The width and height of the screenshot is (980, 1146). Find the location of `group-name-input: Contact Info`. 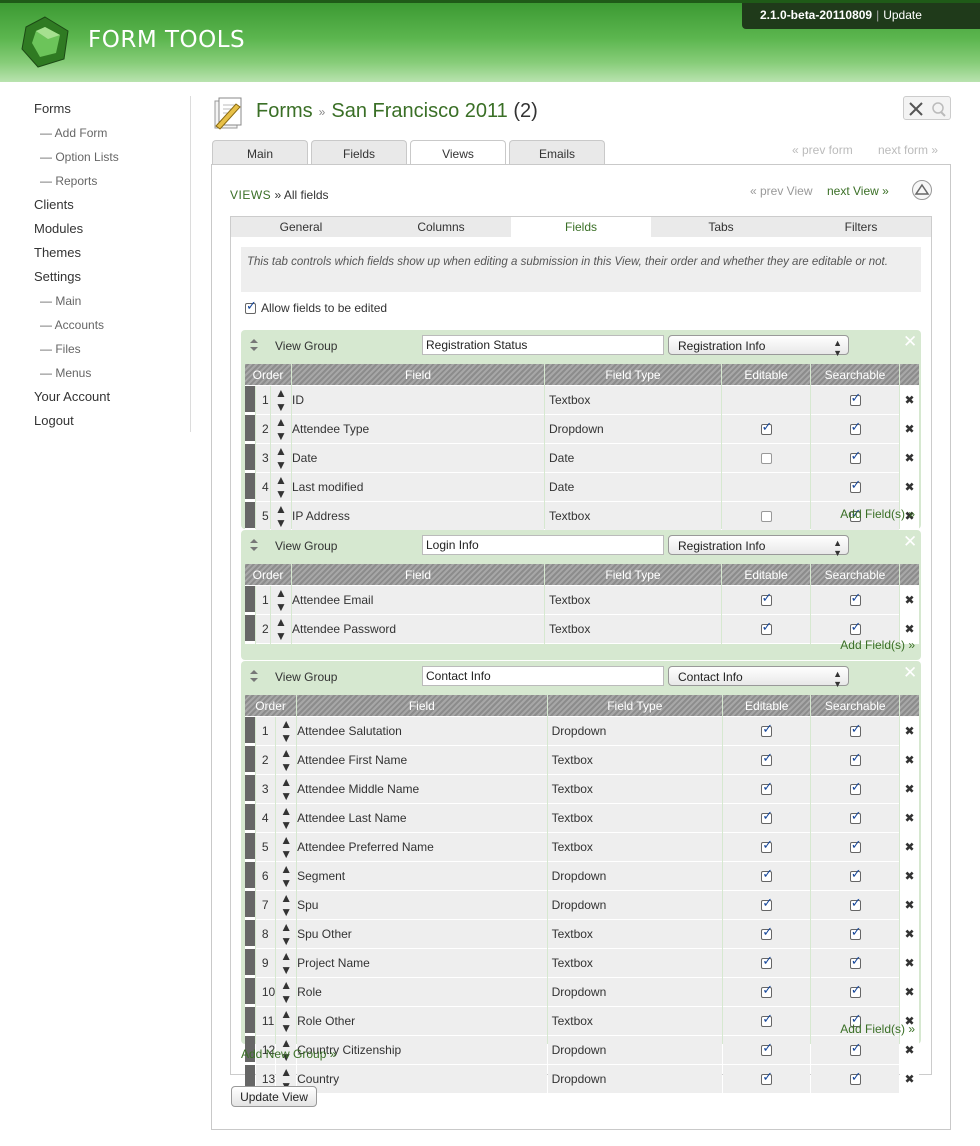

group-name-input: Contact Info is located at coordinates (543, 676).